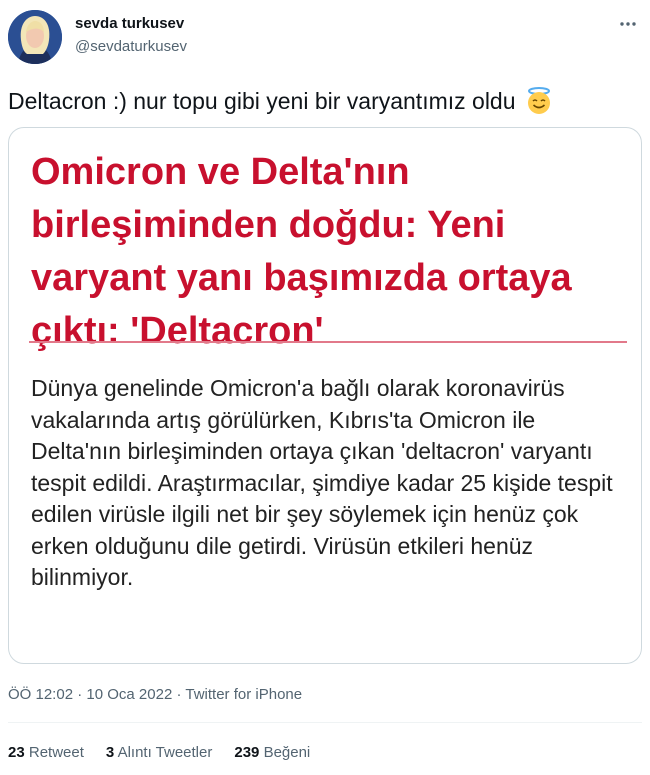 This screenshot has height=775, width=650. Describe the element at coordinates (287, 752) in the screenshot. I see `likes-label: Beğeni` at that location.